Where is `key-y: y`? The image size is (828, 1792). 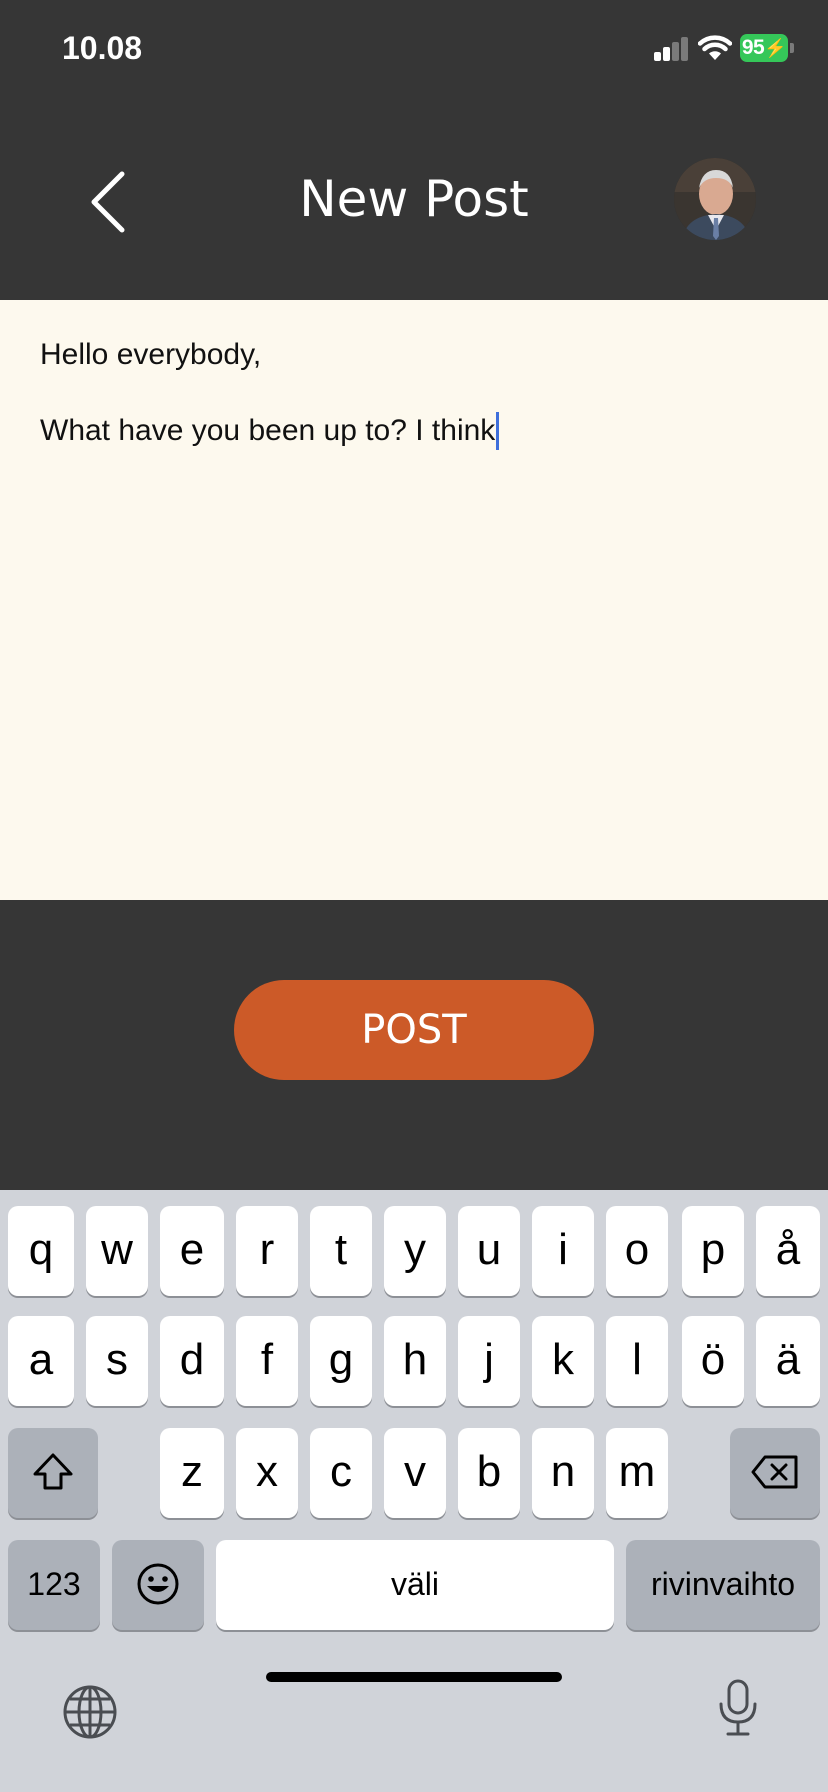 key-y: y is located at coordinates (415, 1251).